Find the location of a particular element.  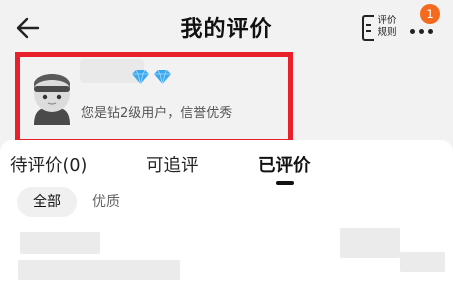

review-rules-button: 评价 规则 is located at coordinates (381, 28).